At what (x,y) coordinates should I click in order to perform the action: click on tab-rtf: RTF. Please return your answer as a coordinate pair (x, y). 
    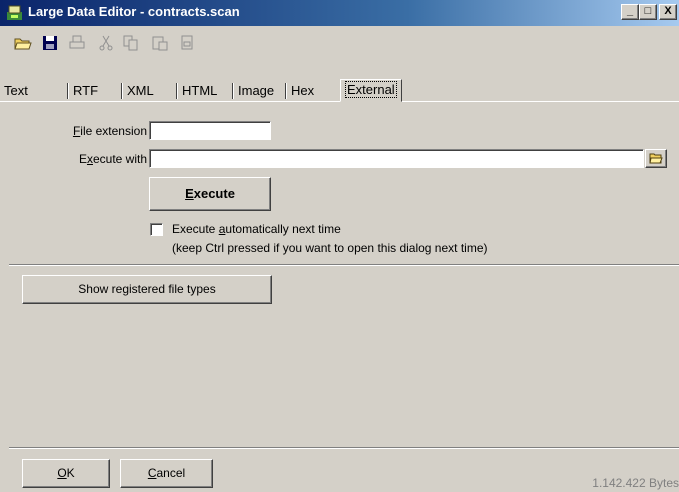
    Looking at the image, I should click on (85, 90).